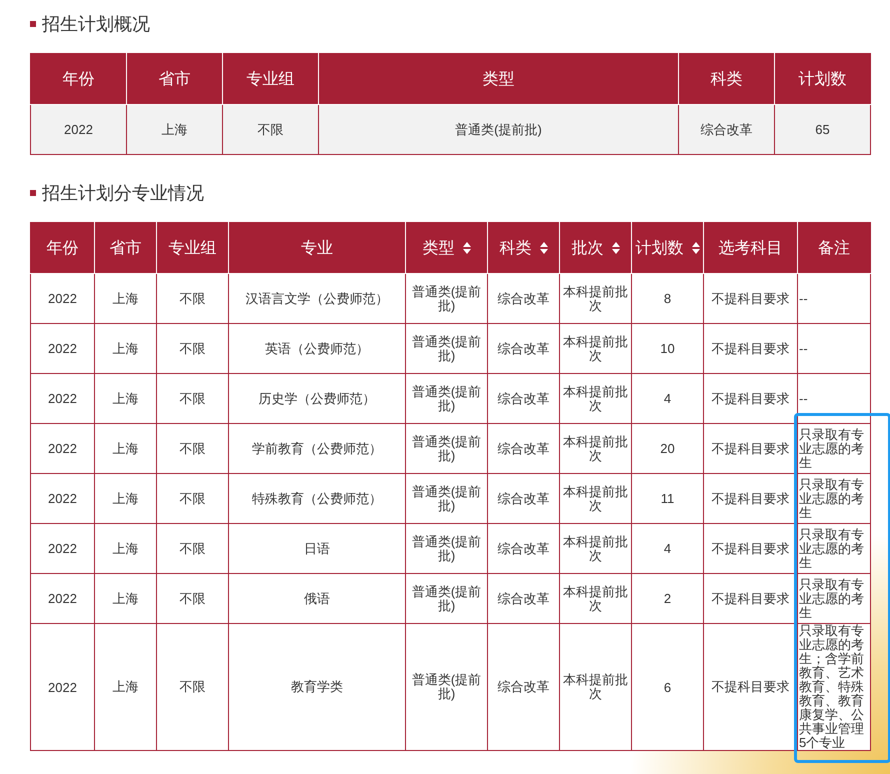 Image resolution: width=890 pixels, height=774 pixels. What do you see at coordinates (834, 687) in the screenshot?
I see `table-cell: 只录取有专业志愿的考生；含学前教育、艺术教育、特殊教育、教育康复学、公共事业管理5个专业` at bounding box center [834, 687].